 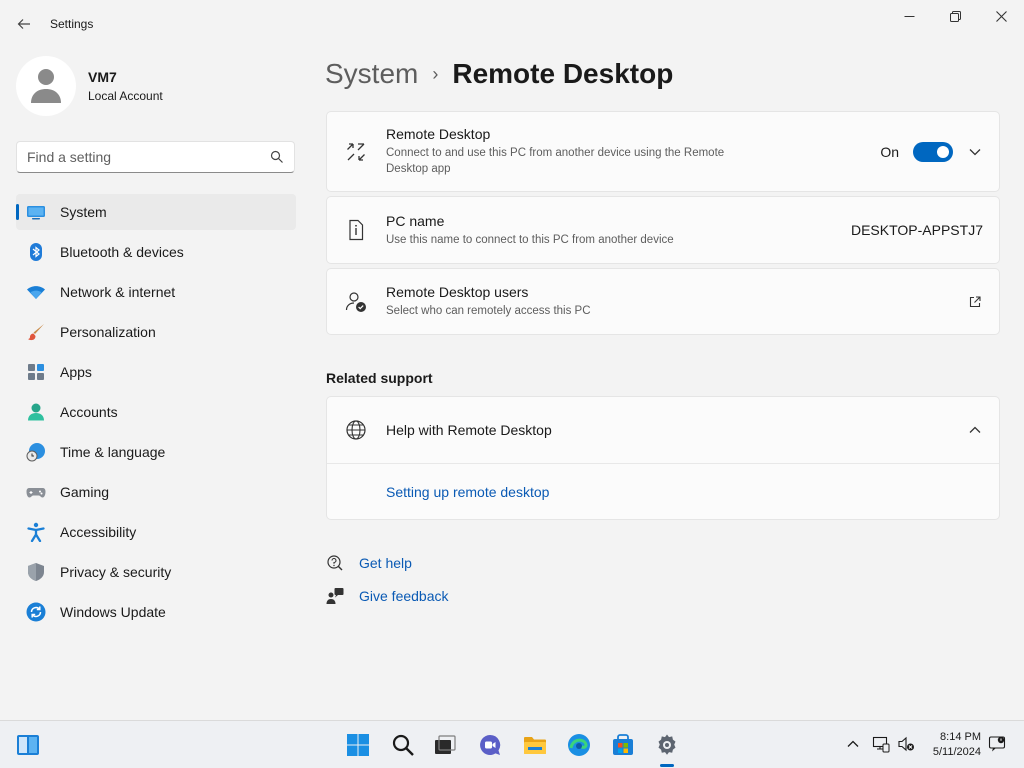 I want to click on chat-icon, so click(x=490, y=744).